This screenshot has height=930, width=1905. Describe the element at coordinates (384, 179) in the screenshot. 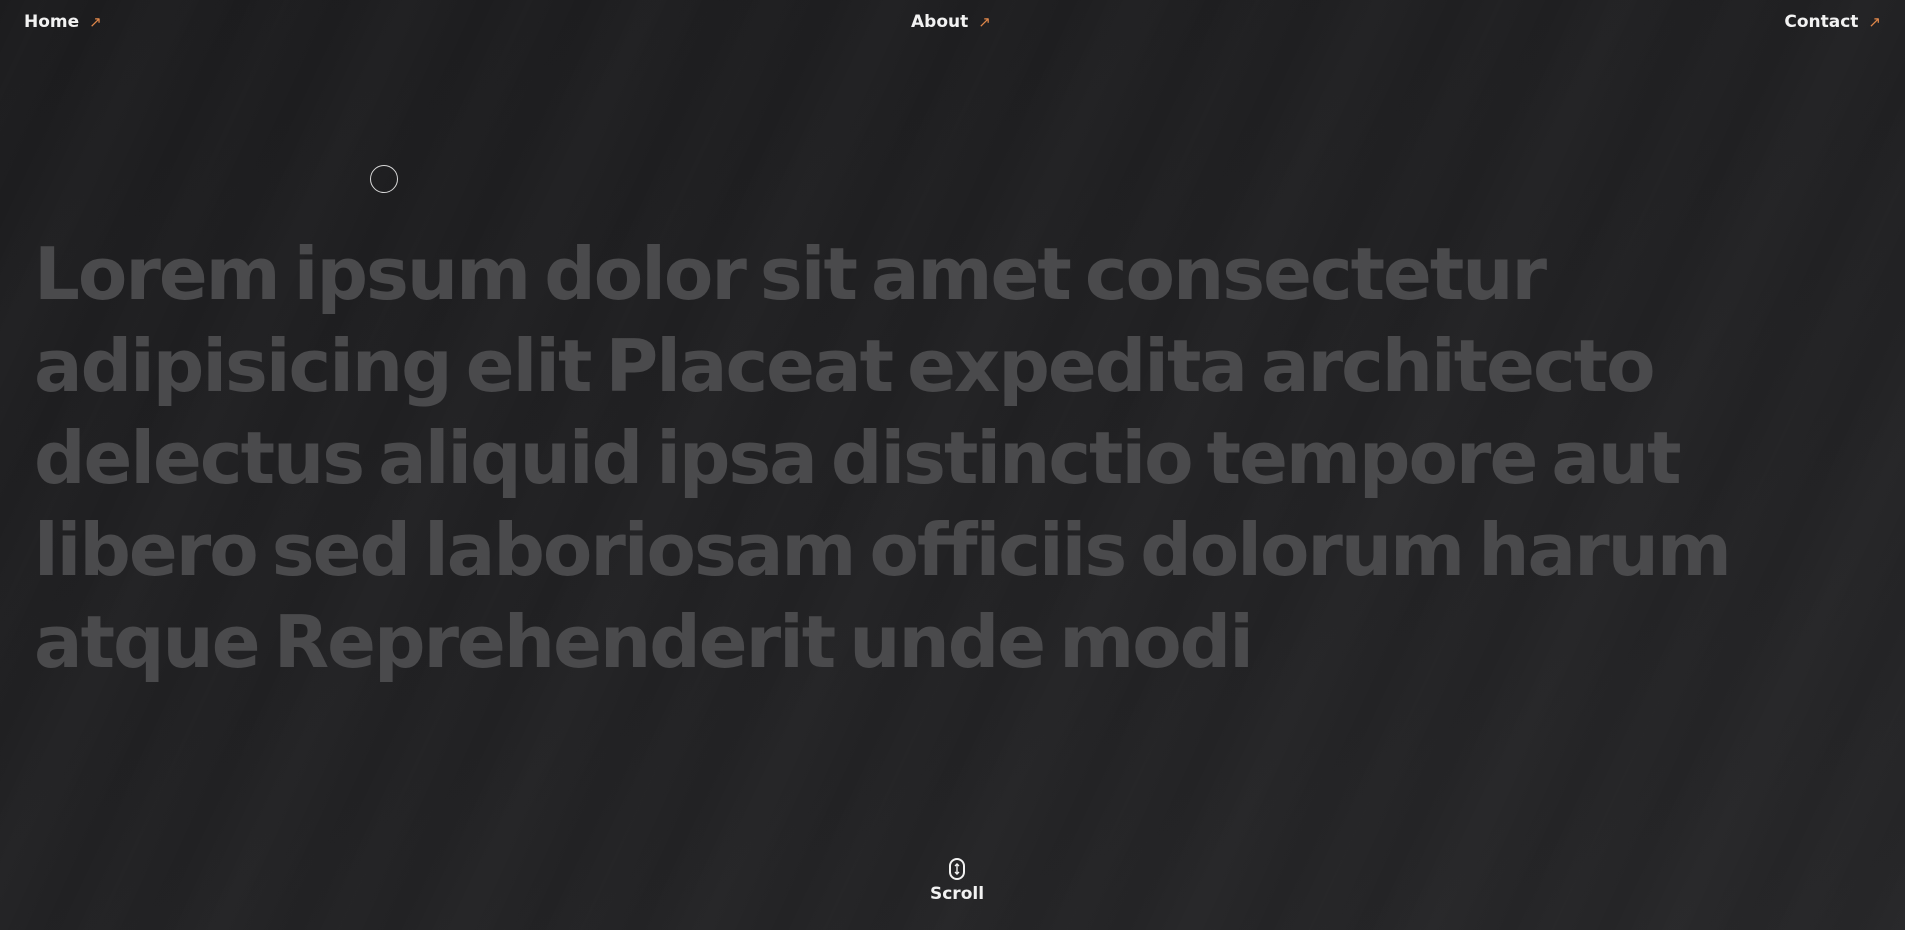

I see `custom-cursor-ring` at that location.